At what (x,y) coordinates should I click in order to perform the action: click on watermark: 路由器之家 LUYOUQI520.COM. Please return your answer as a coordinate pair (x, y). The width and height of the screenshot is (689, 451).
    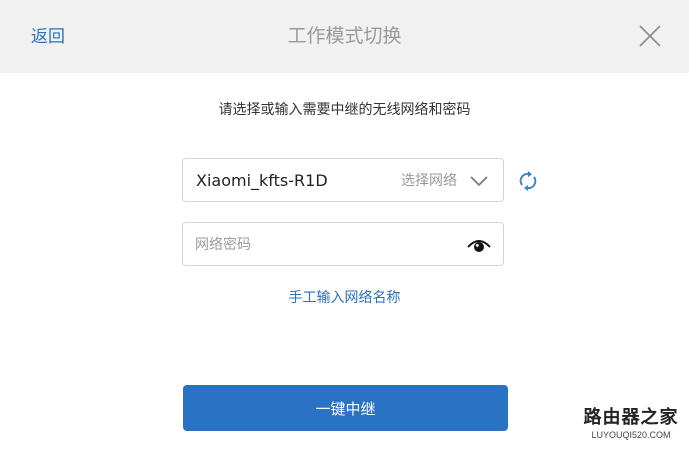
    Looking at the image, I should click on (631, 428).